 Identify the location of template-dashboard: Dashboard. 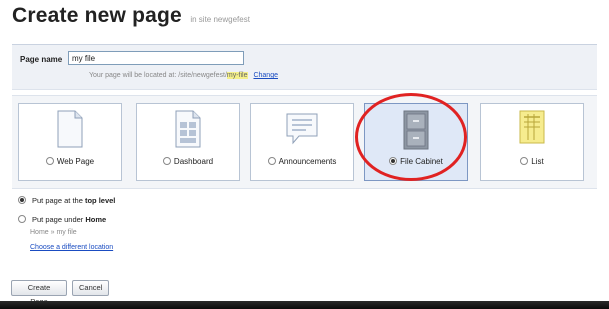
(188, 142).